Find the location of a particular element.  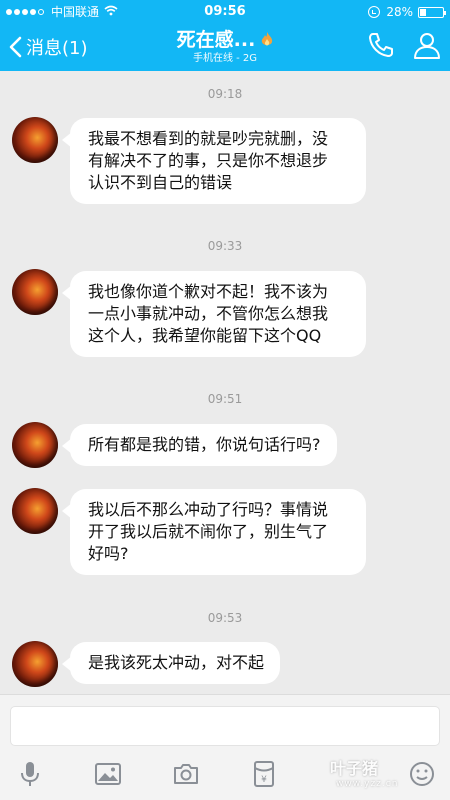

watermark-text: 叶子猪 is located at coordinates (354, 768).